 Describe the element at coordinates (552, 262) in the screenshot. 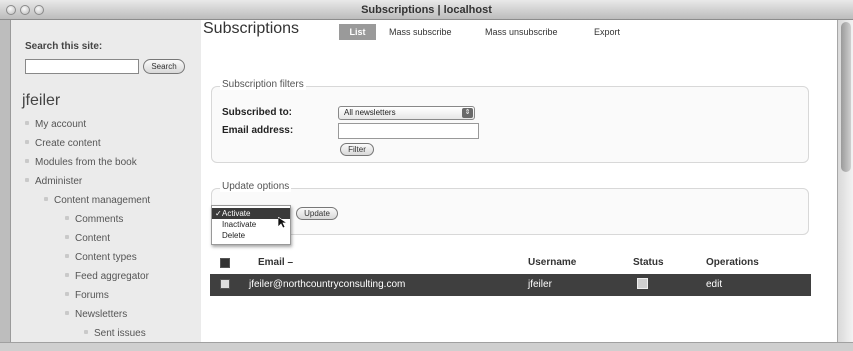

I see `username-column-header: Username` at that location.